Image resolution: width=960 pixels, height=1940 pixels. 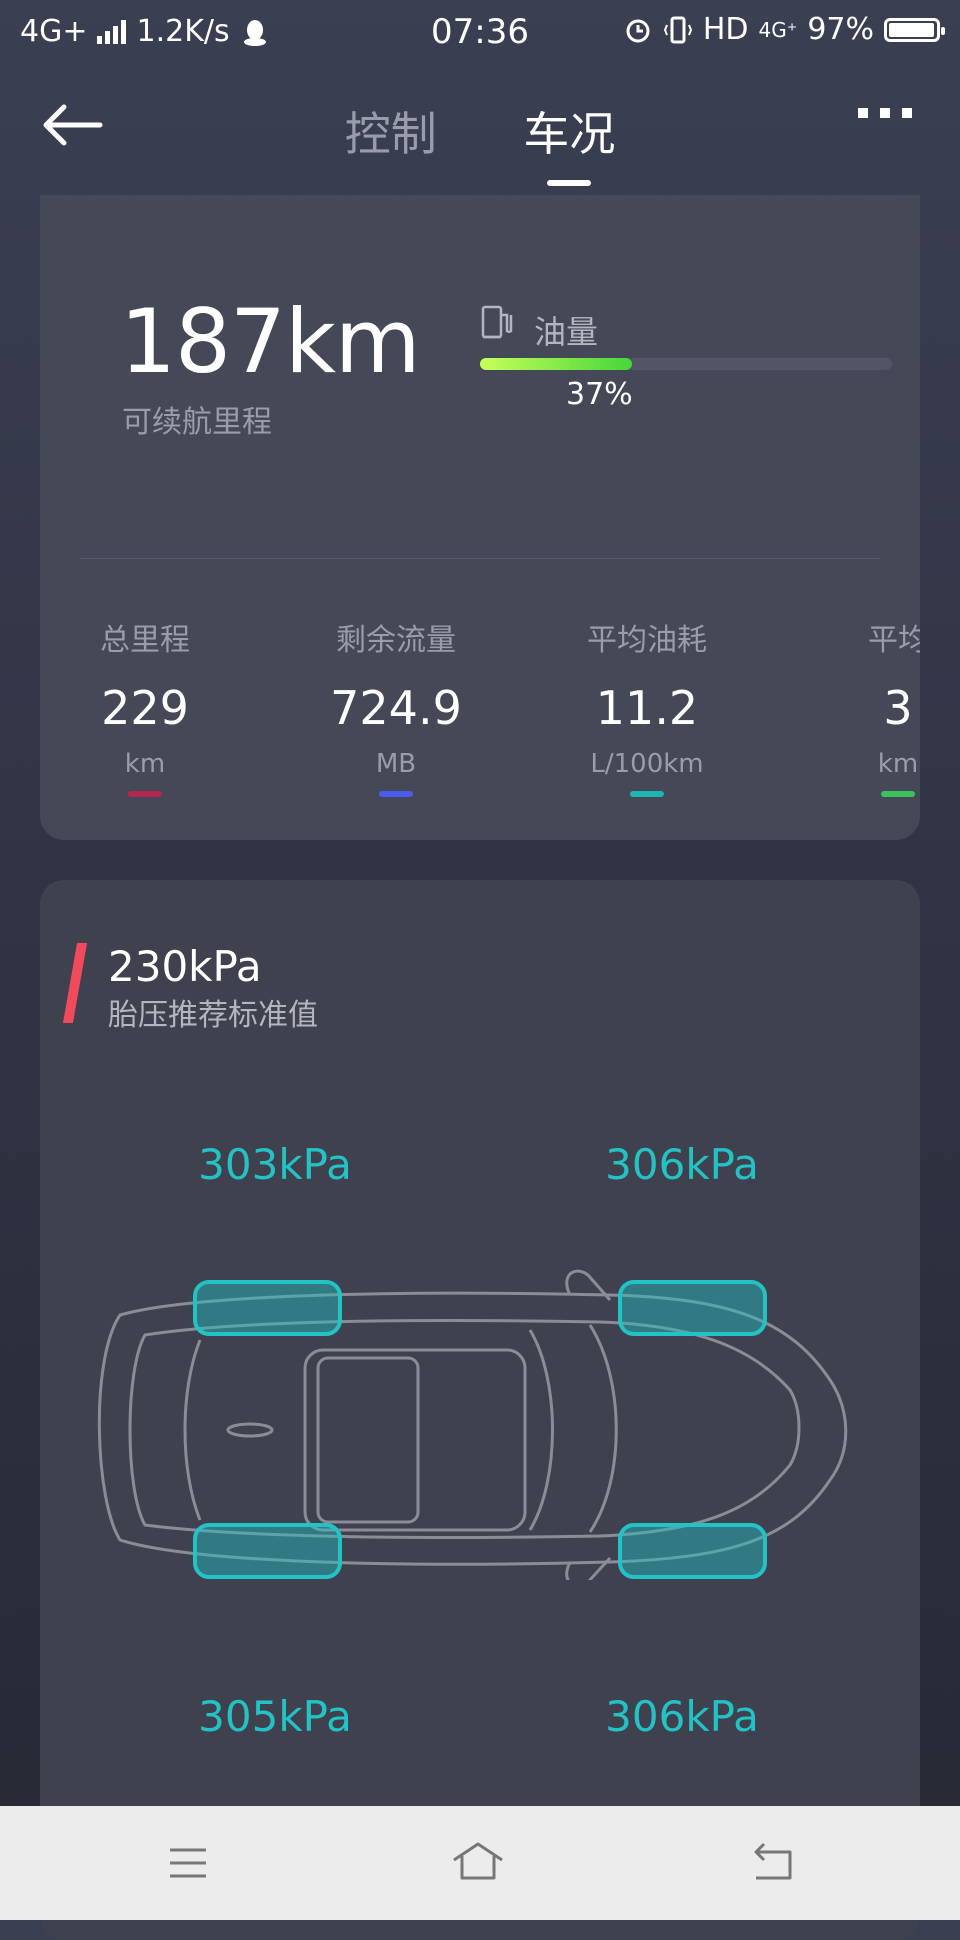 What do you see at coordinates (275, 1164) in the screenshot?
I see `tire-pressure-front-left: 303kPa` at bounding box center [275, 1164].